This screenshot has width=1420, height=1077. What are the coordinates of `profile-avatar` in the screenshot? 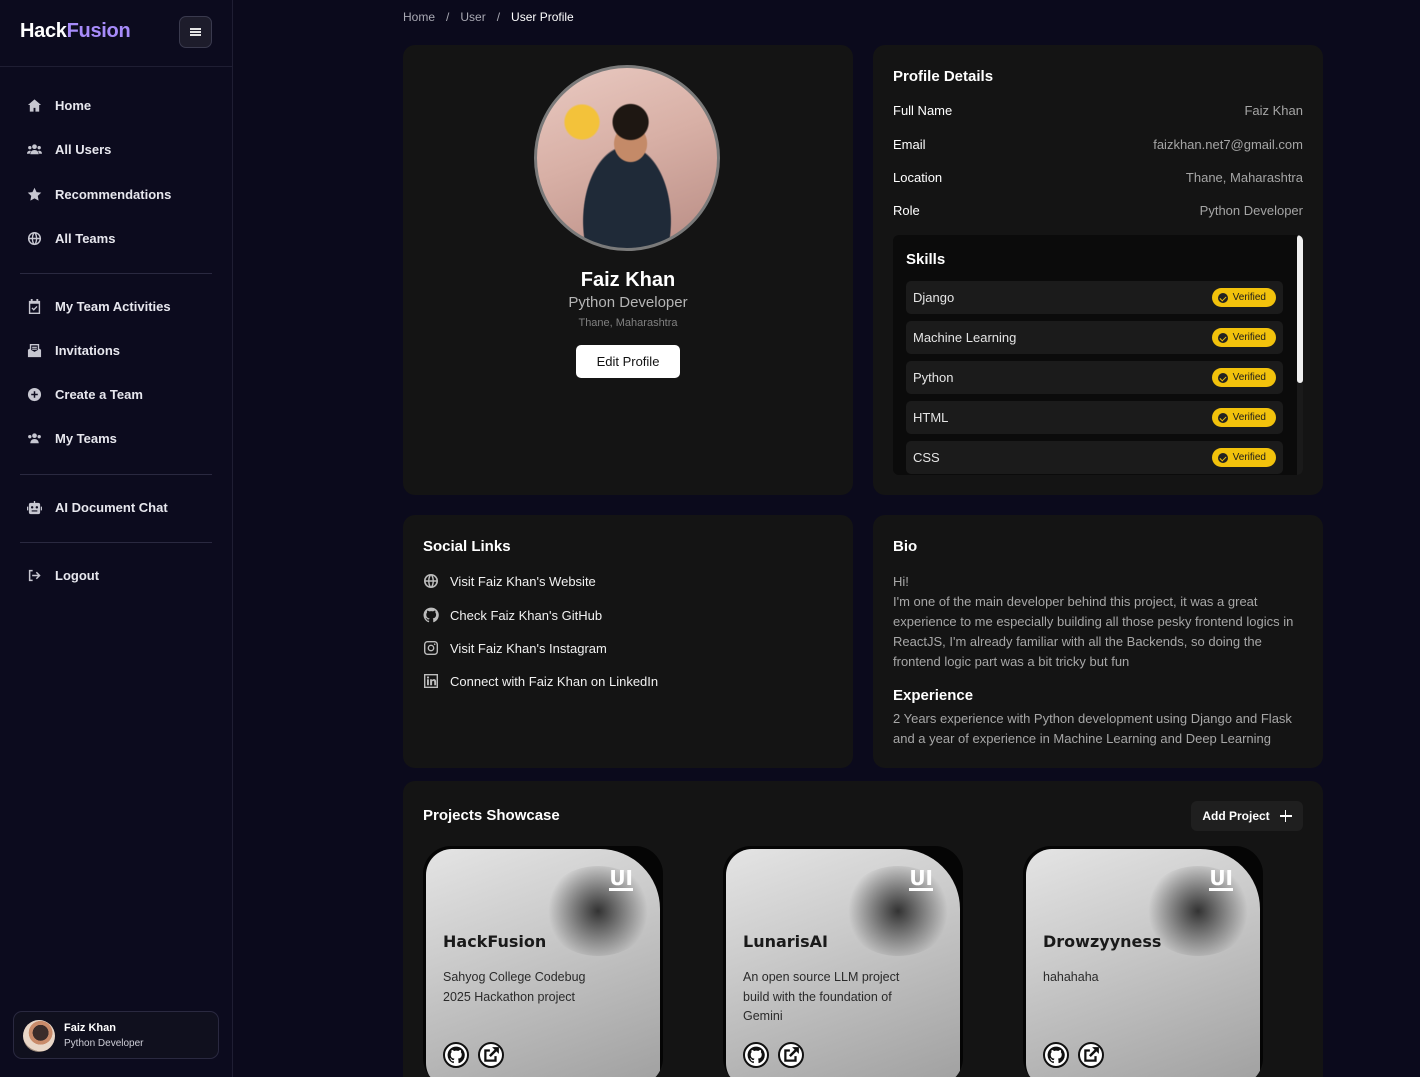 It's located at (627, 158).